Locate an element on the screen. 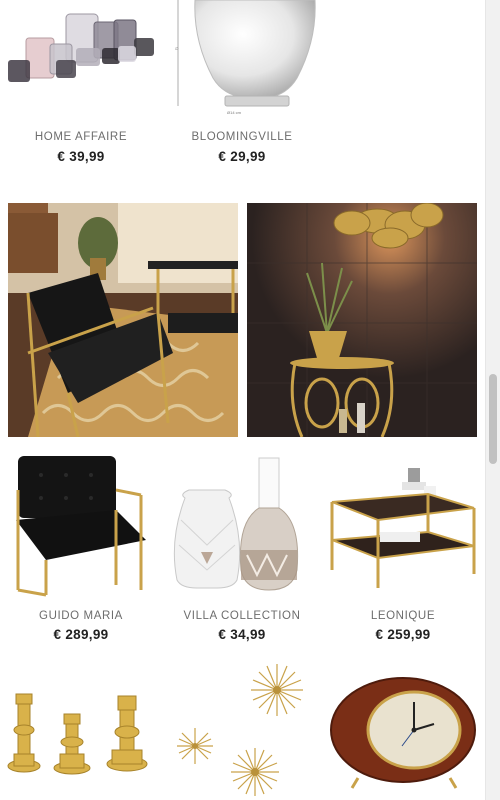 This screenshot has height=800, width=500. armchair-image is located at coordinates (81, 525).